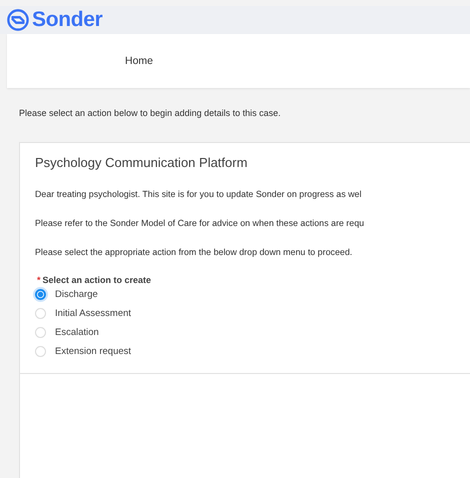 Image resolution: width=470 pixels, height=478 pixels. Describe the element at coordinates (200, 223) in the screenshot. I see `paragraph: Please refer to the Sonder Model of Care for advice on when these actions are requ` at that location.